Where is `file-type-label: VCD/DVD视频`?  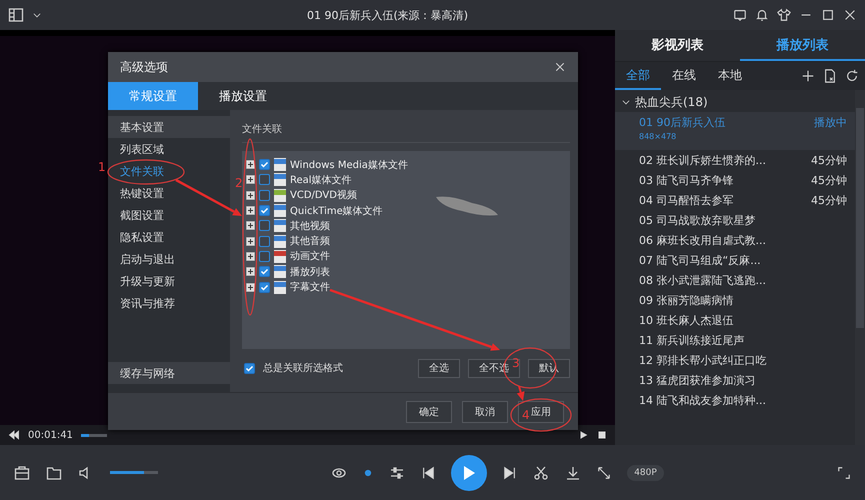 file-type-label: VCD/DVD视频 is located at coordinates (323, 195).